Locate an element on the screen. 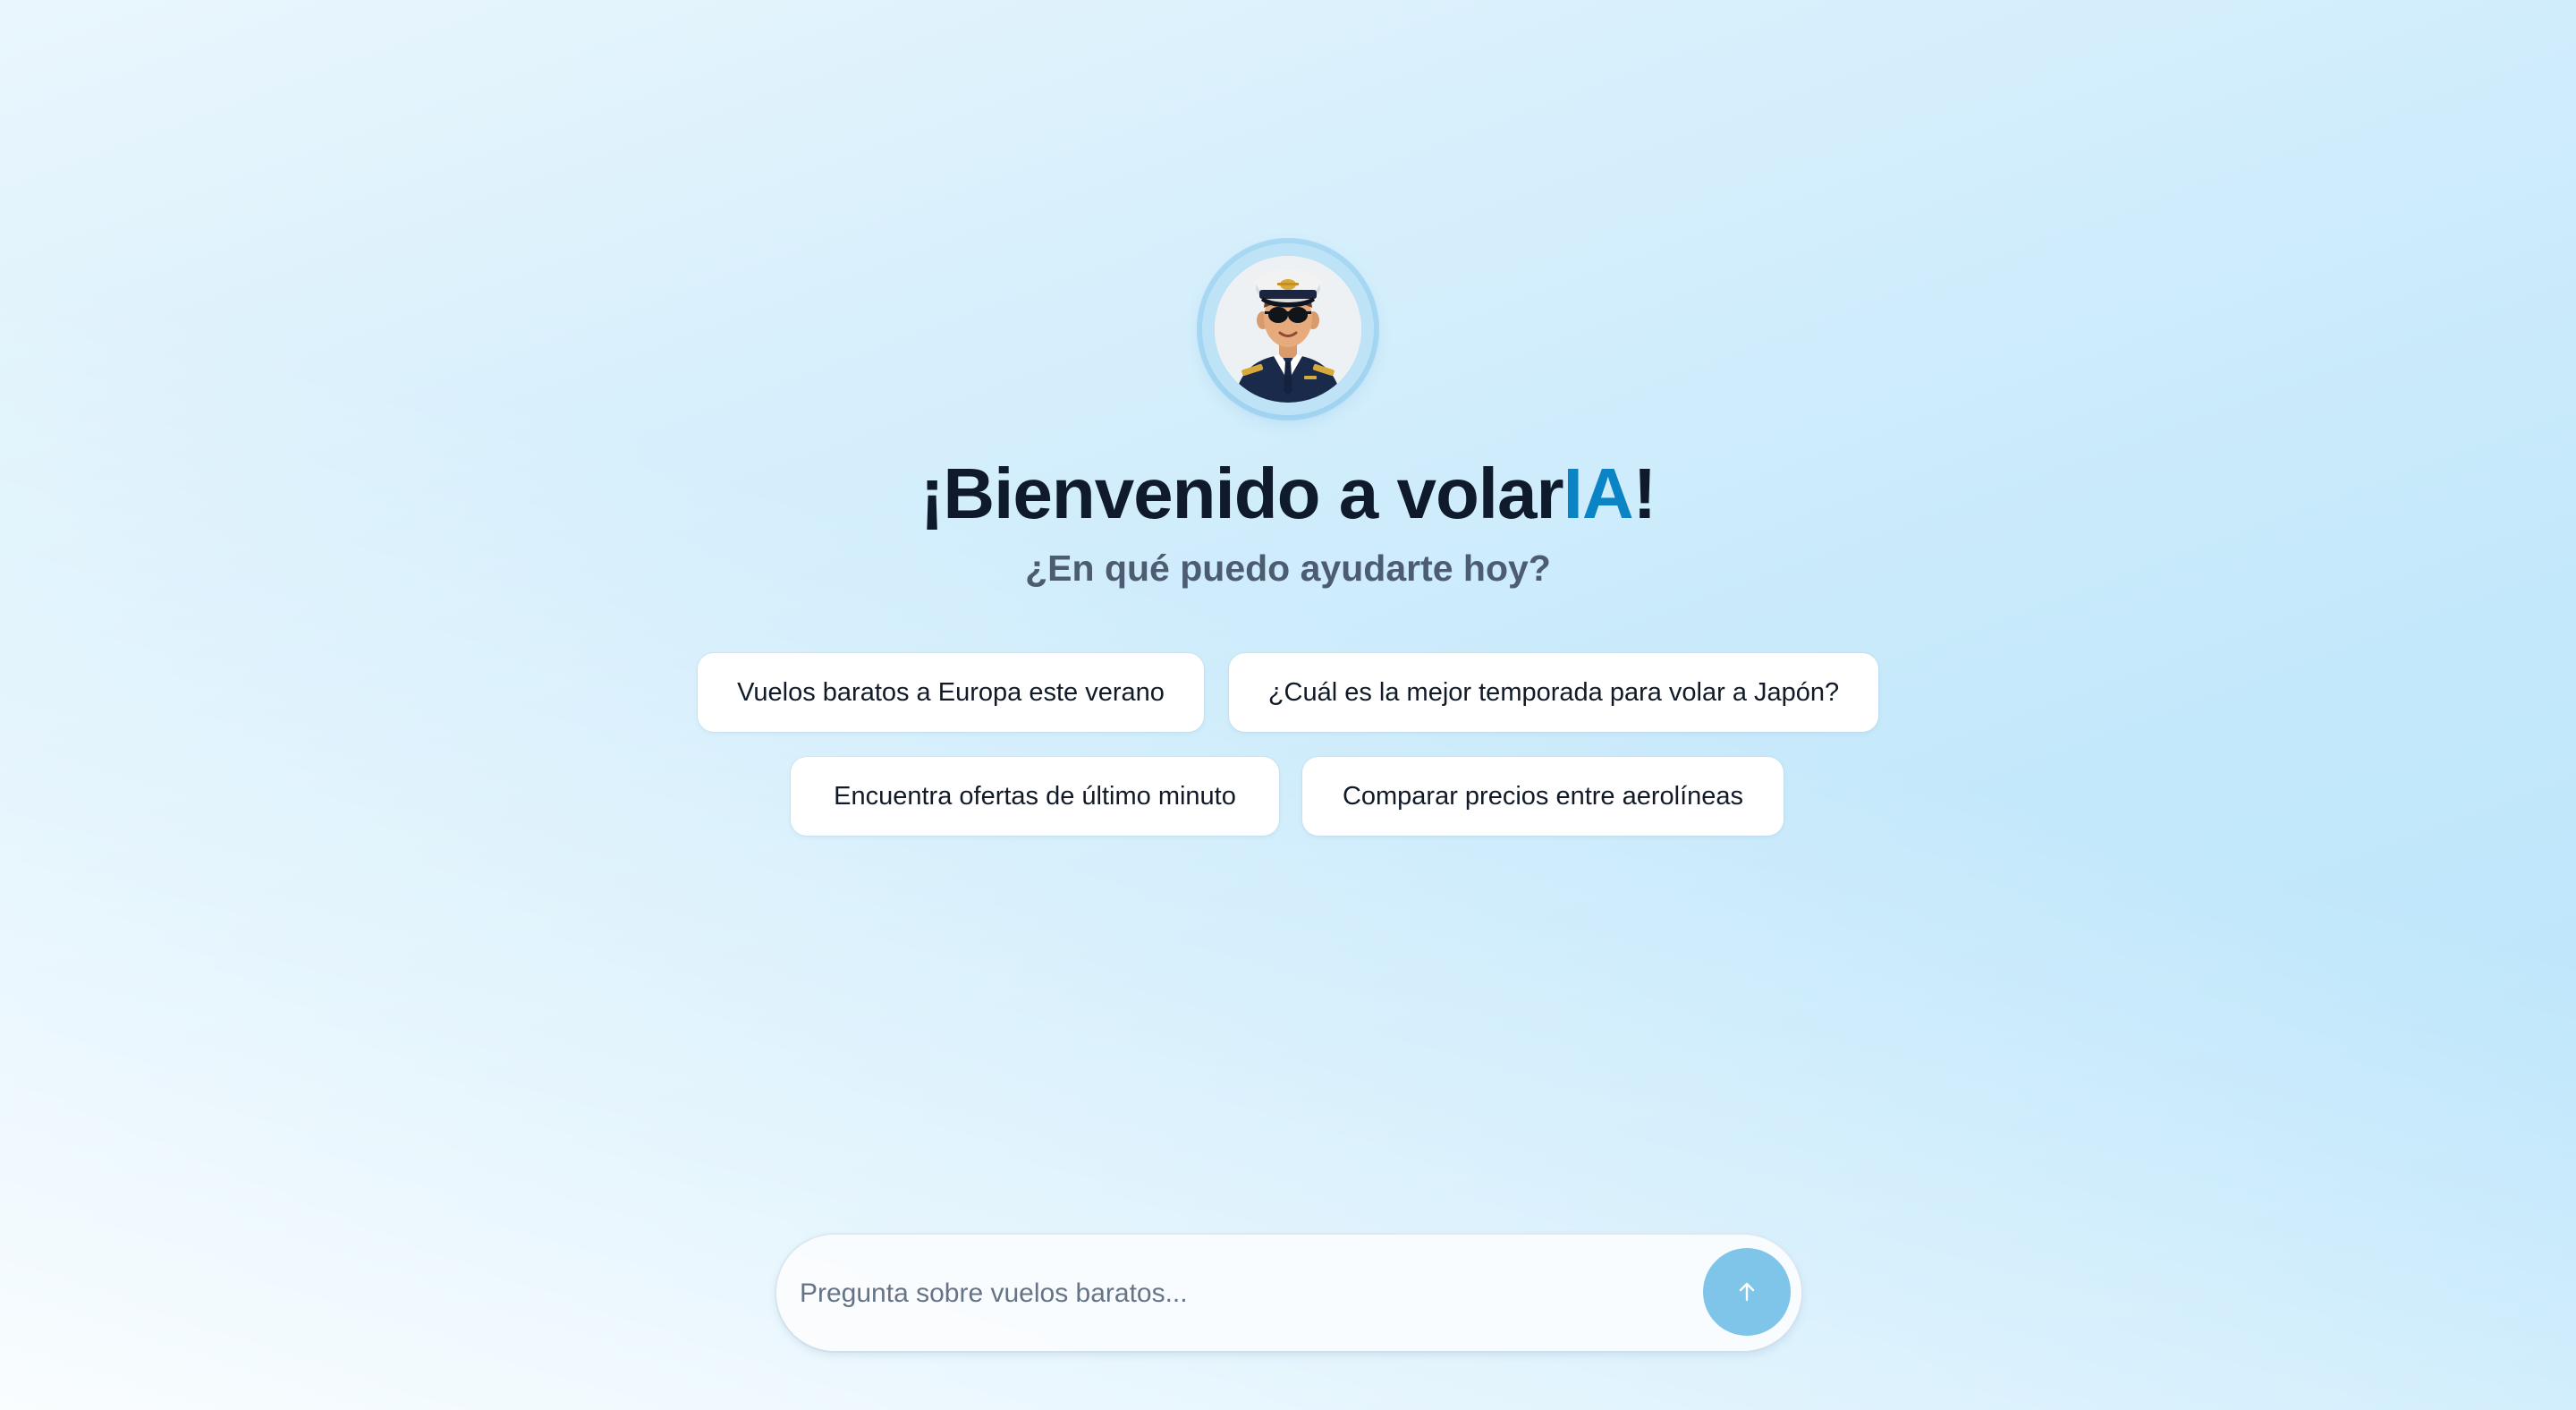 The height and width of the screenshot is (1410, 2576). page-title: ¡Bienvenido a volarIA! is located at coordinates (1288, 494).